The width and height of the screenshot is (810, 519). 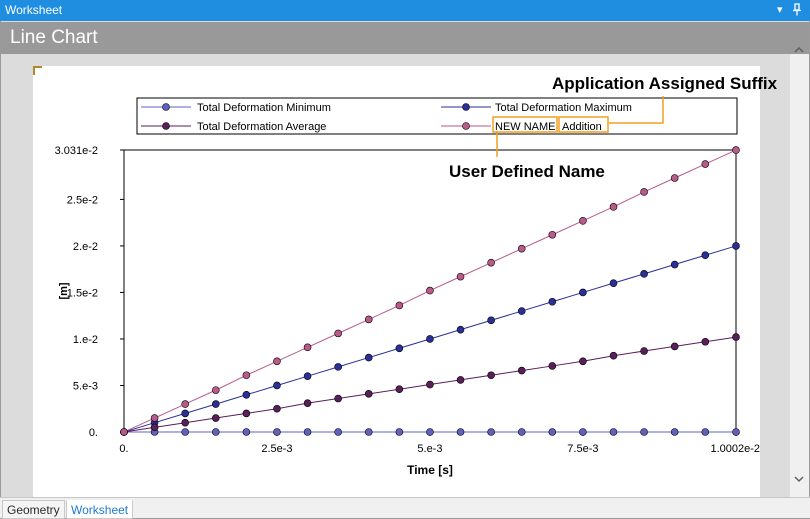 What do you see at coordinates (100, 509) in the screenshot?
I see `tab-worksheet: Worksheet` at bounding box center [100, 509].